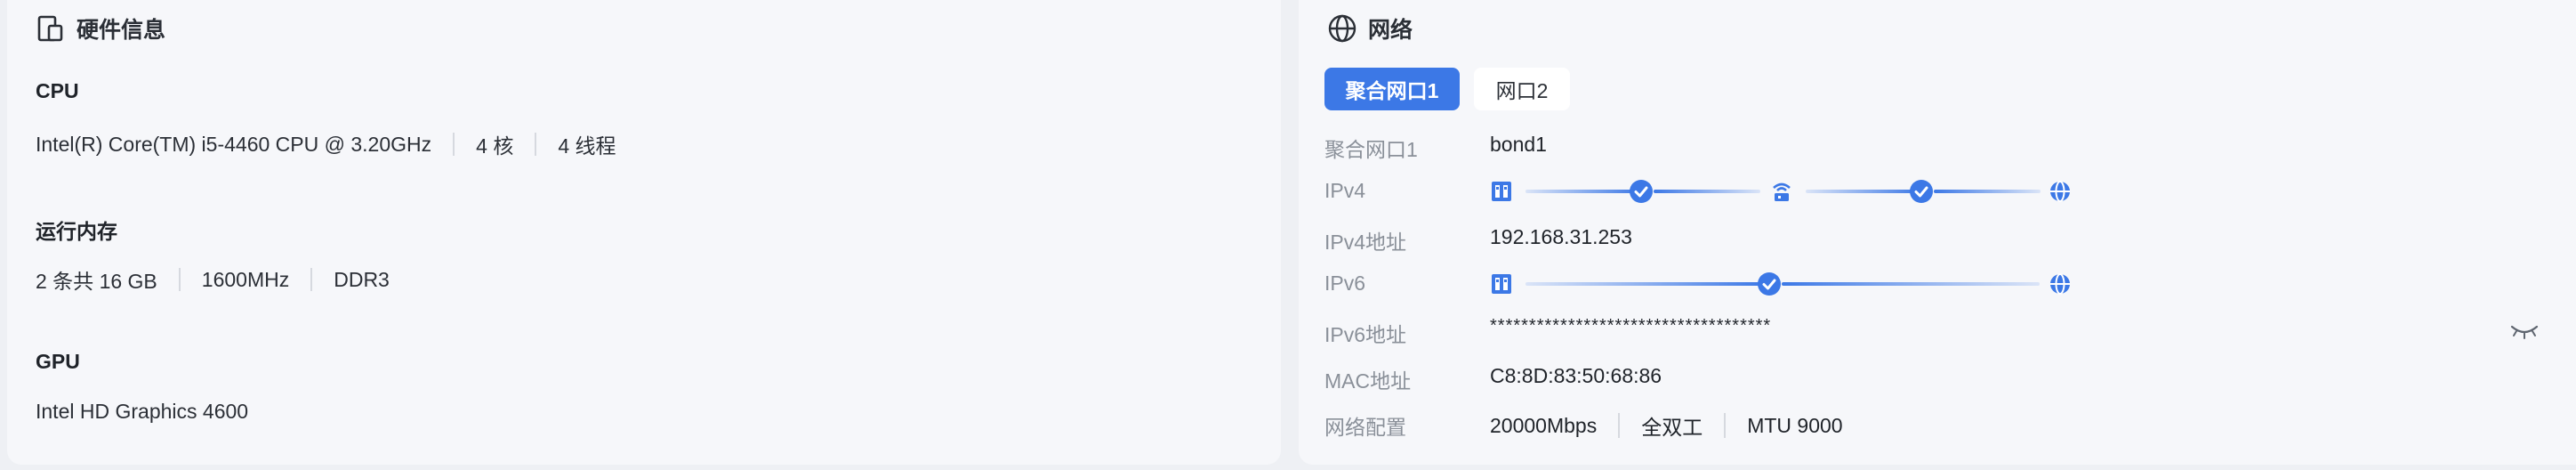 The width and height of the screenshot is (2576, 470). I want to click on router-icon, so click(1782, 191).